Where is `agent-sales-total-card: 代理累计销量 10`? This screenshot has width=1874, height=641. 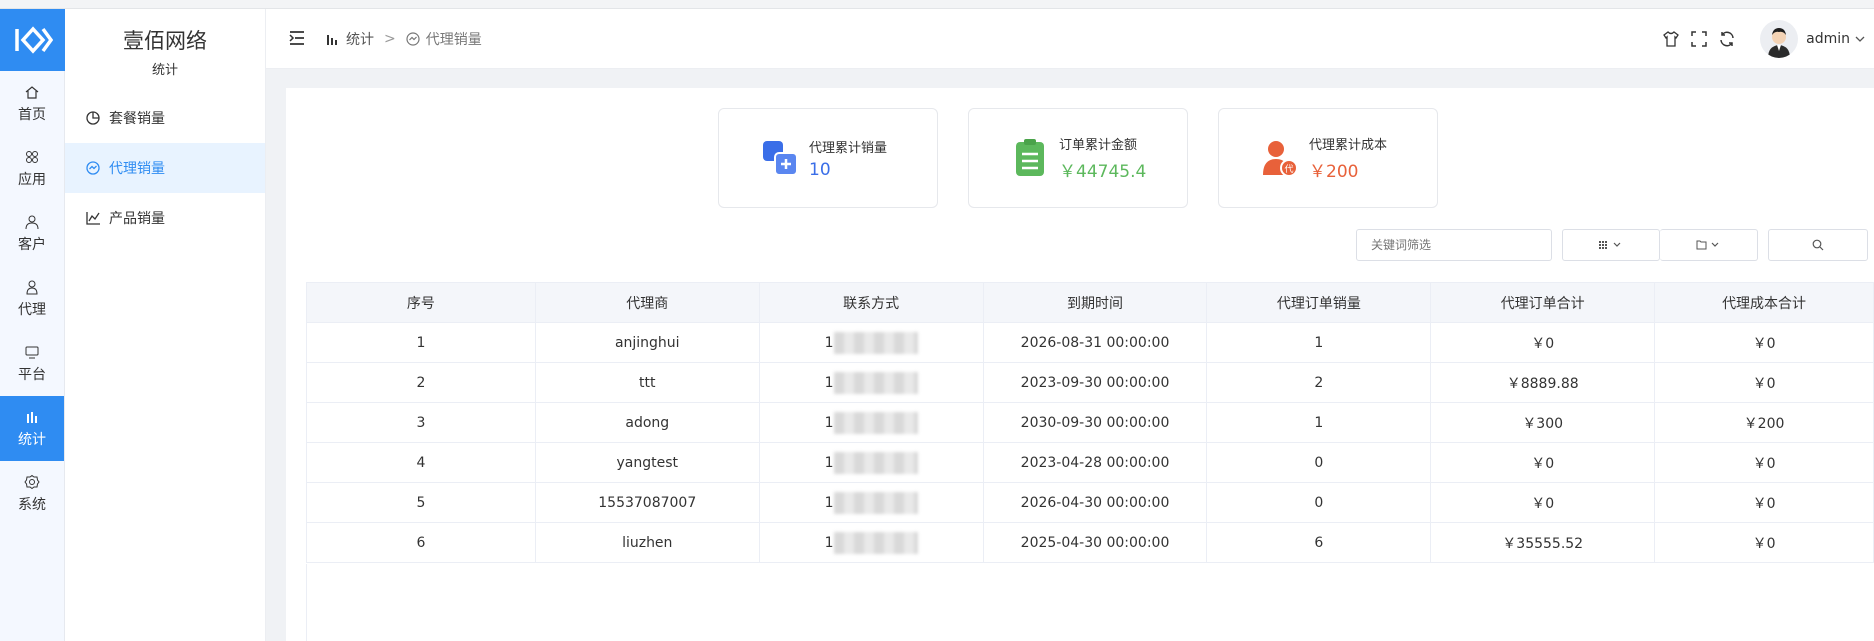 agent-sales-total-card: 代理累计销量 10 is located at coordinates (828, 158).